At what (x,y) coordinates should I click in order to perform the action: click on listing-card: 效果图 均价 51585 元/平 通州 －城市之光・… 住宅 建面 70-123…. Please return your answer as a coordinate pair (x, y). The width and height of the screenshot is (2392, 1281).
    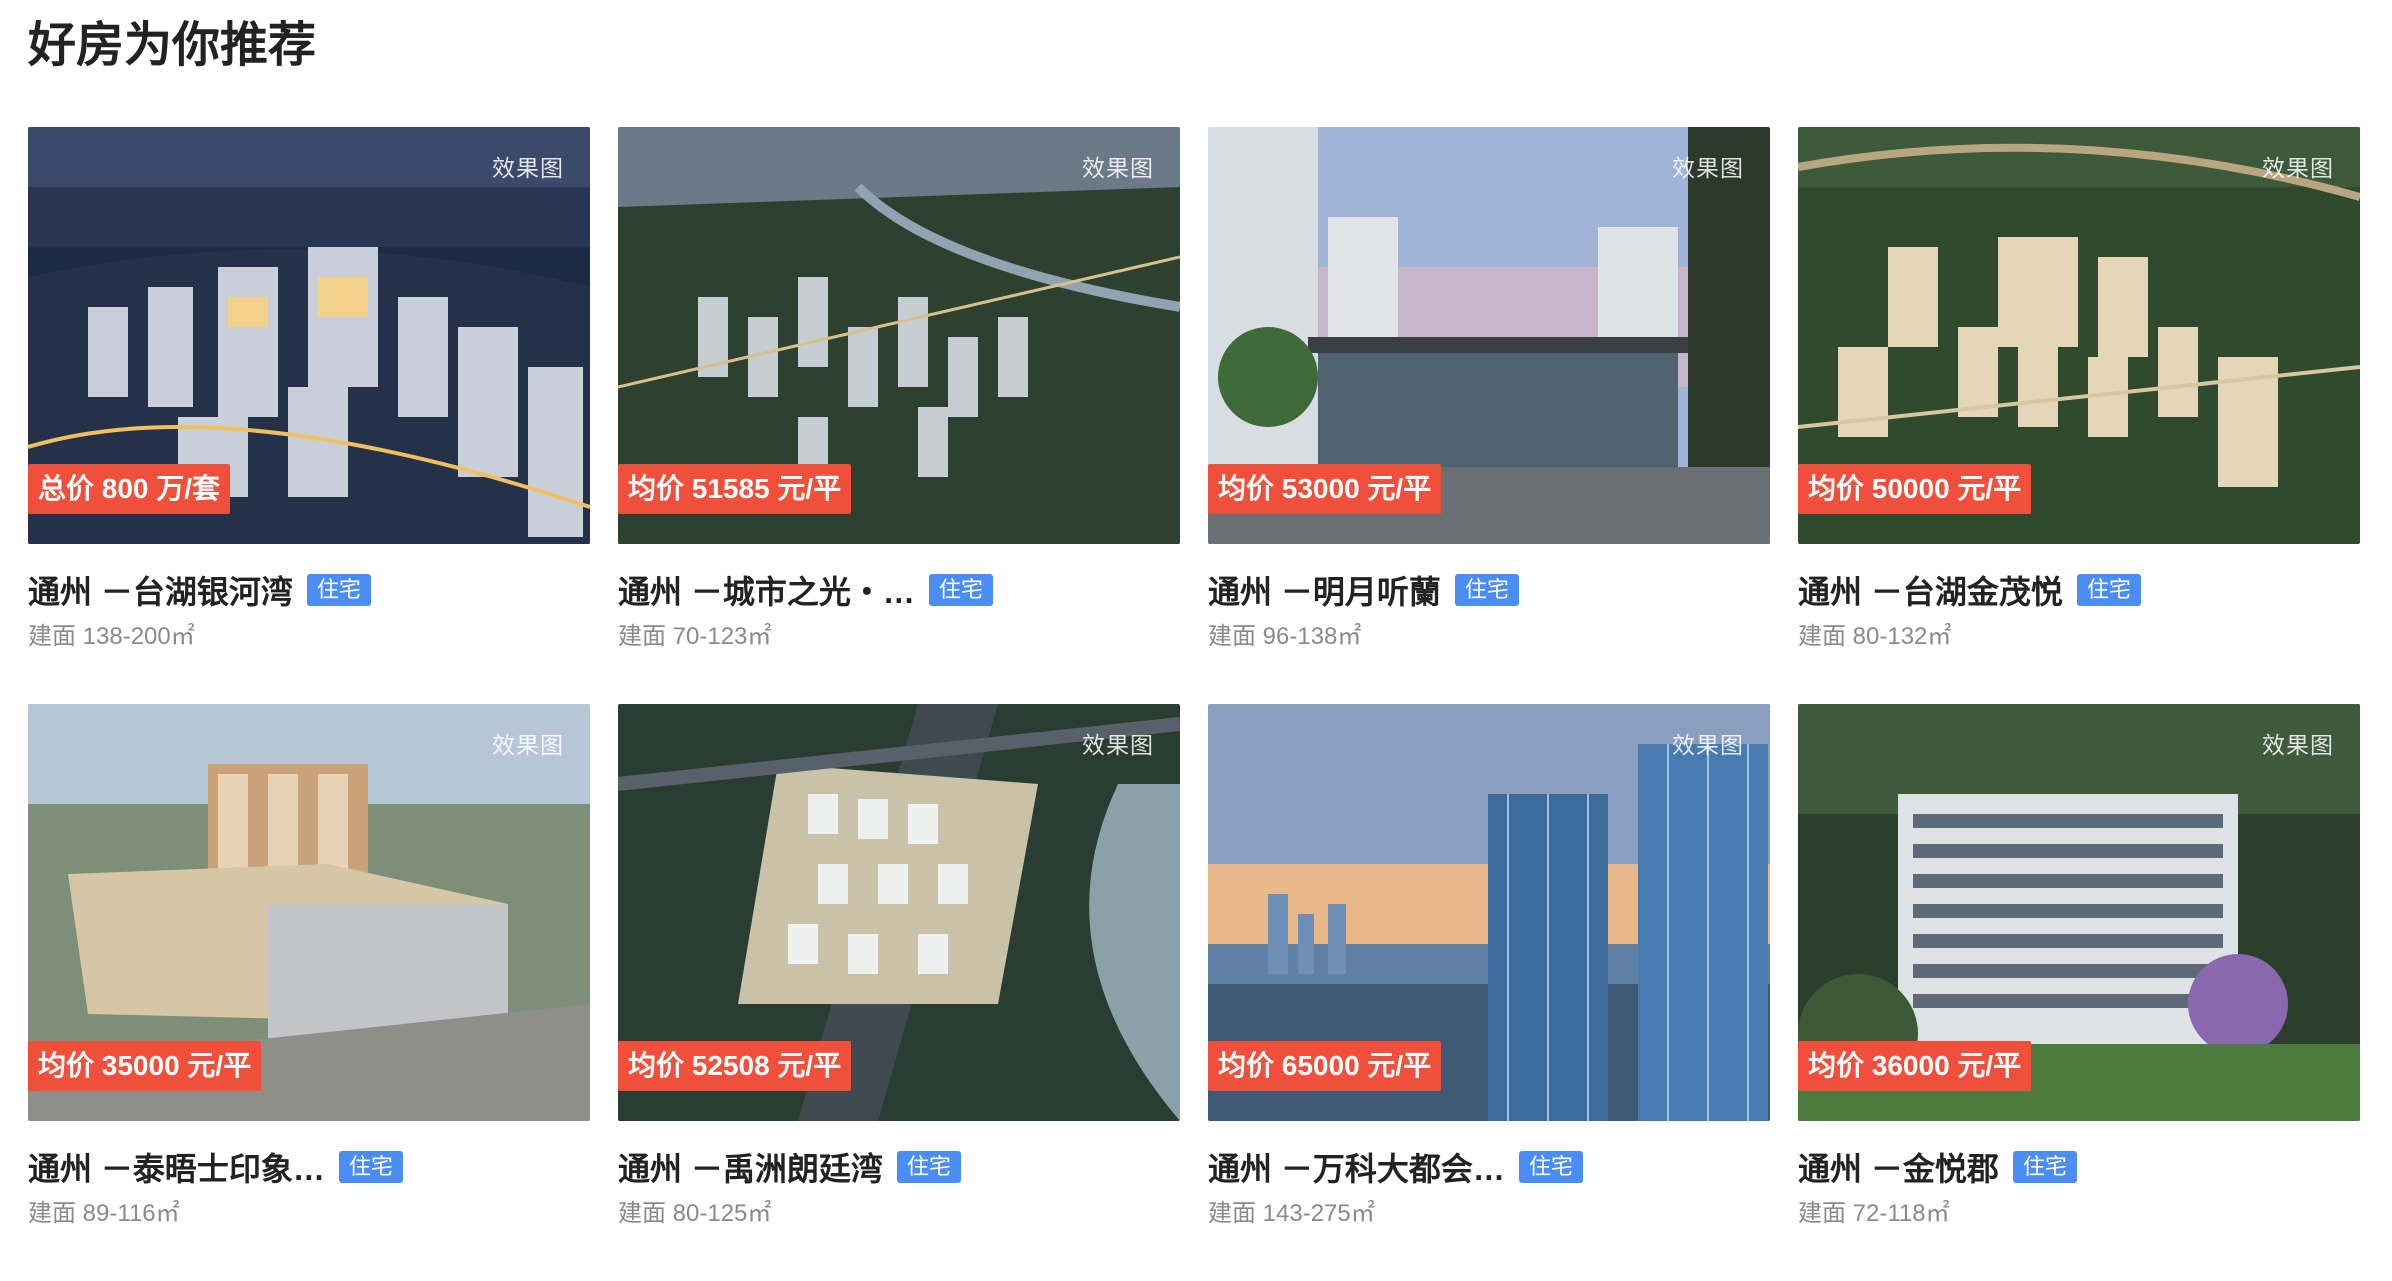
    Looking at the image, I should click on (899, 415).